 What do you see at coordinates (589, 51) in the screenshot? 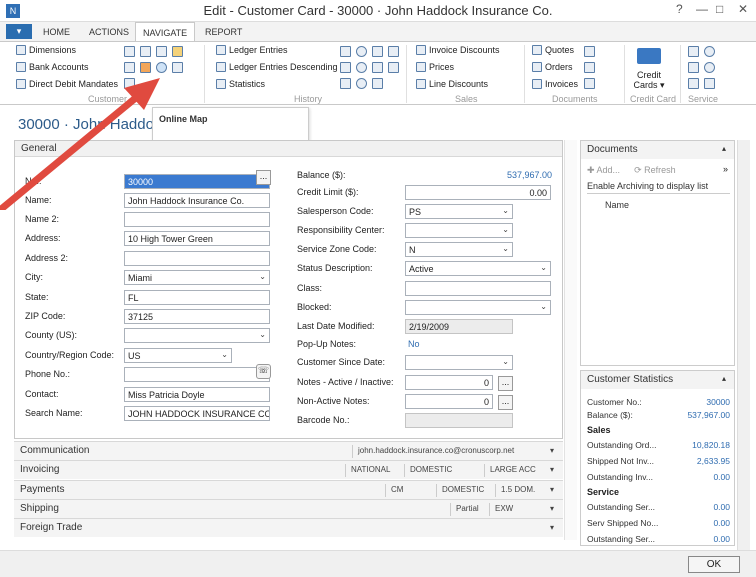
I see `blanket-orders-icon` at bounding box center [589, 51].